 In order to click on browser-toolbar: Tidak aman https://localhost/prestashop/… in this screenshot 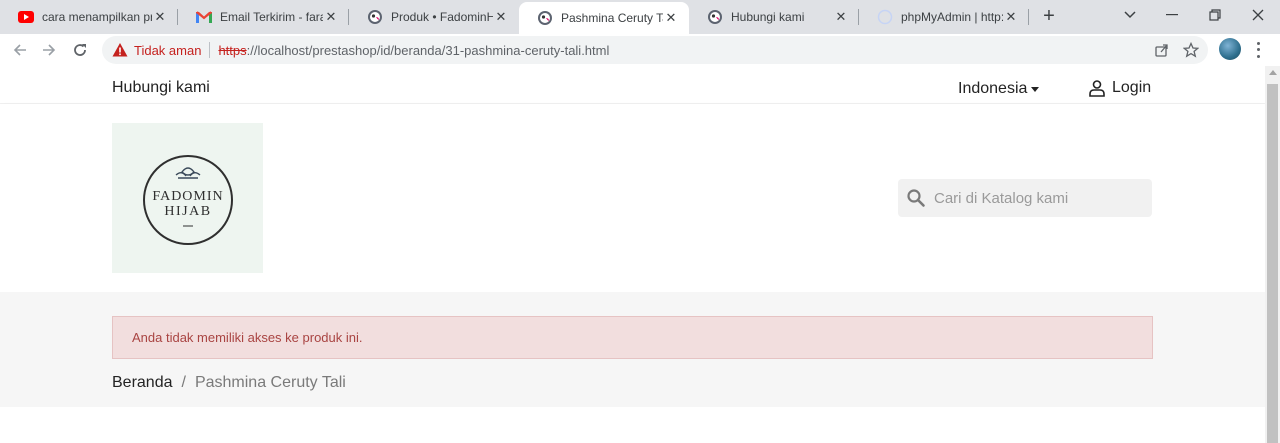, I will do `click(640, 50)`.